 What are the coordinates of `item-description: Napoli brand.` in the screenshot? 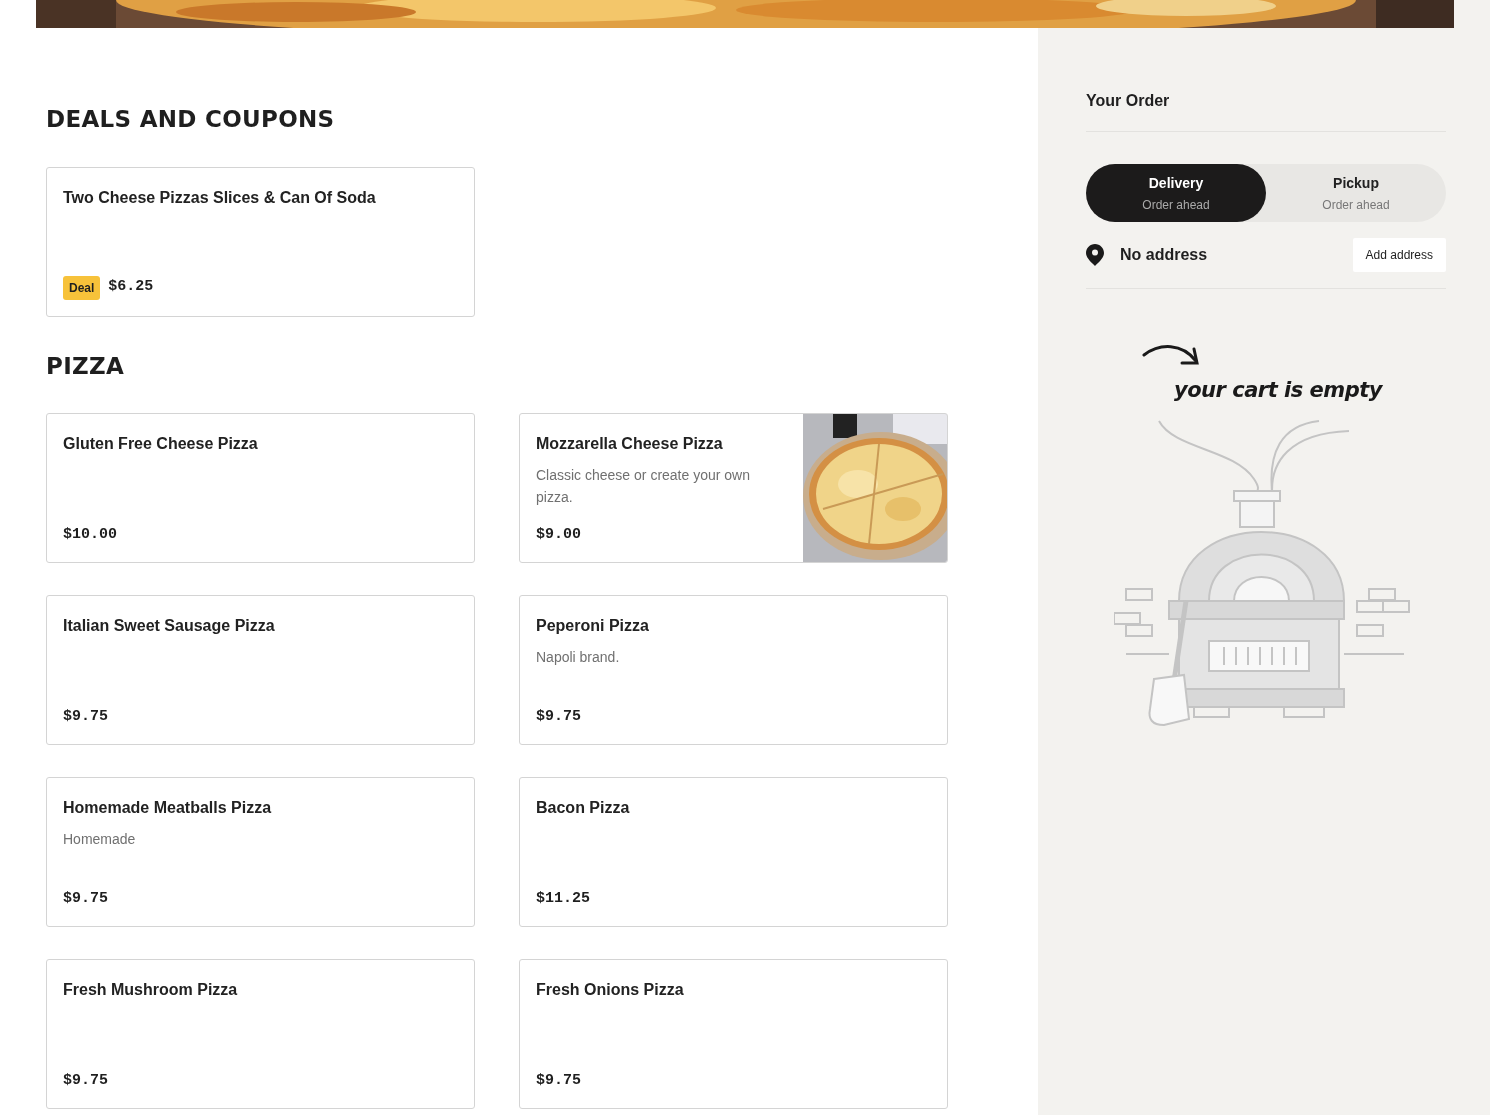 It's located at (578, 658).